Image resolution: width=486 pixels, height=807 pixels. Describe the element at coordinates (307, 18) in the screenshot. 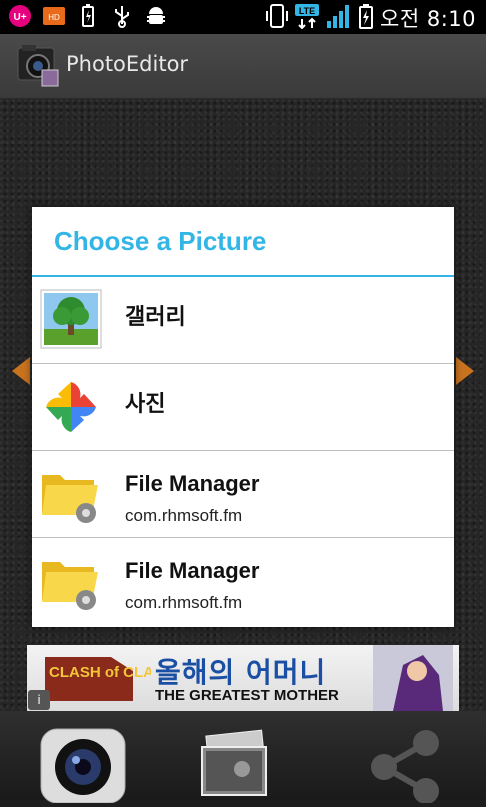

I see `lte-icon: LTE` at that location.